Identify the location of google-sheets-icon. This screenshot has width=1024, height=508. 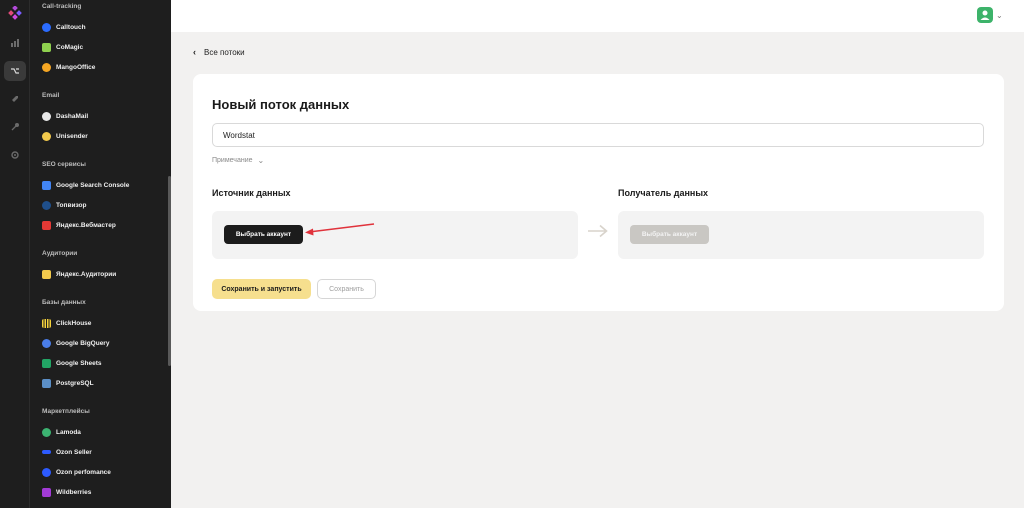
(46, 363).